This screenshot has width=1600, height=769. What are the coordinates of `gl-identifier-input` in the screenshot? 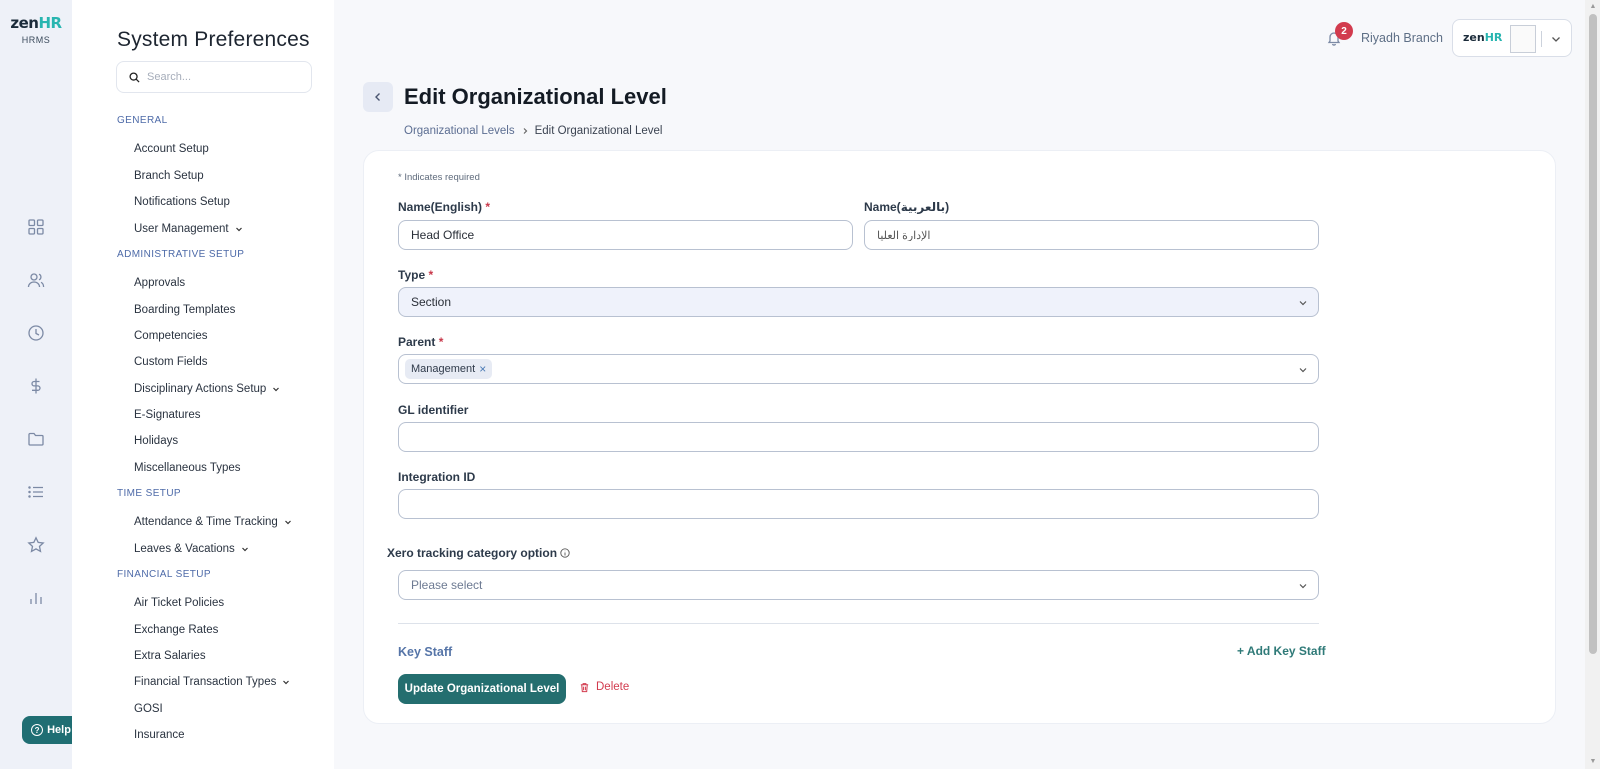 It's located at (858, 437).